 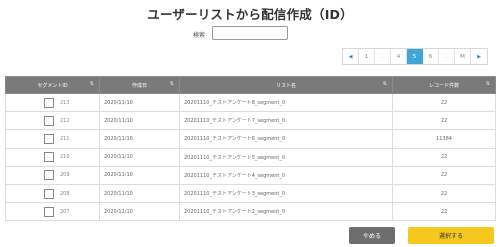 I want to click on list-name: 20201110_テストアンケート5_segment_0, so click(x=286, y=157).